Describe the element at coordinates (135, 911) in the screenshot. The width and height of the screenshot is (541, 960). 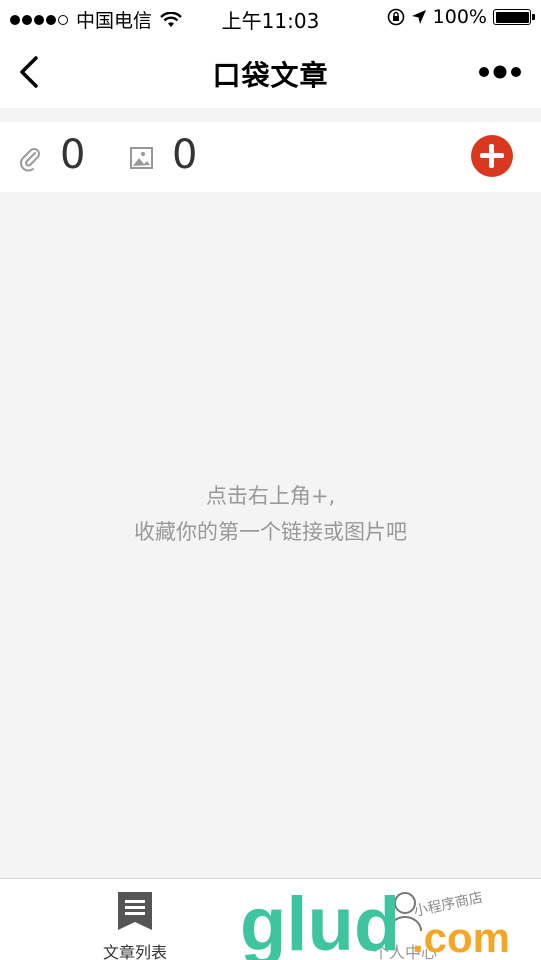
I see `article-list-icon` at that location.